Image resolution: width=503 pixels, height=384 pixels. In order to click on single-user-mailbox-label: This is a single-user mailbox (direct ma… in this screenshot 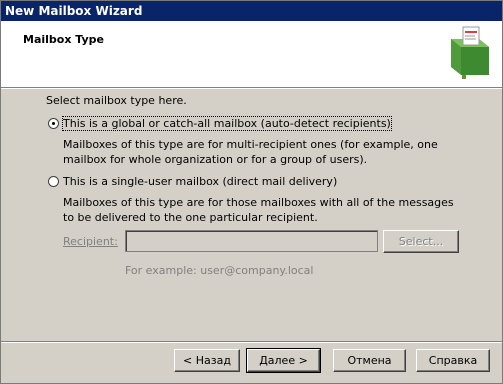, I will do `click(200, 181)`.